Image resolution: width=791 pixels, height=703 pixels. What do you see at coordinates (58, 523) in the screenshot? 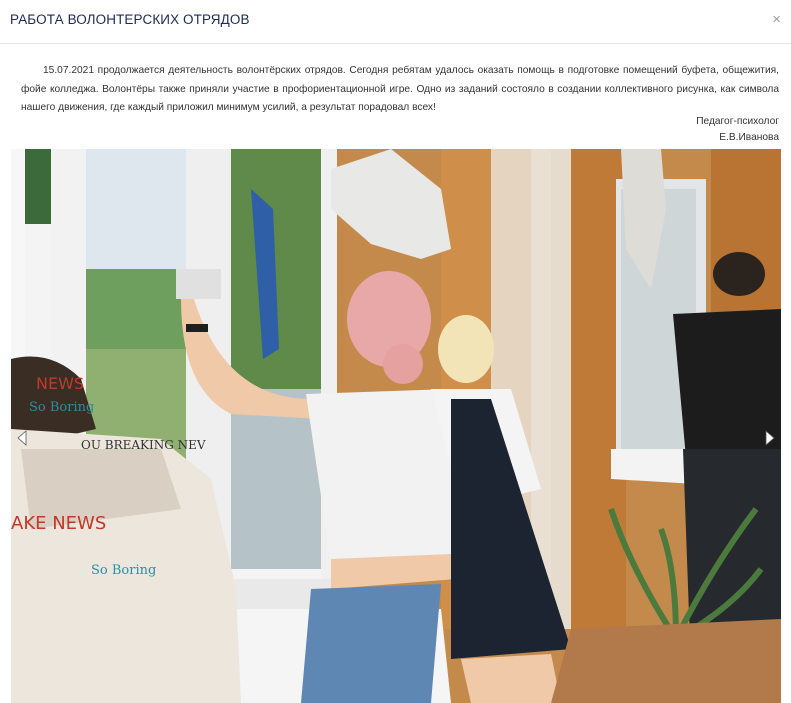
I see `shirt-print: AKE NEWS` at bounding box center [58, 523].